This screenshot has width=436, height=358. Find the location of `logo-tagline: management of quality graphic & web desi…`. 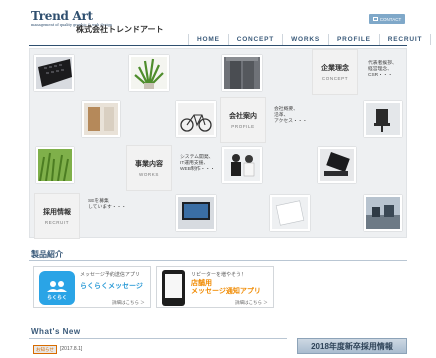

logo-tagline: management of quality graphic & web desi… is located at coordinates (72, 25).